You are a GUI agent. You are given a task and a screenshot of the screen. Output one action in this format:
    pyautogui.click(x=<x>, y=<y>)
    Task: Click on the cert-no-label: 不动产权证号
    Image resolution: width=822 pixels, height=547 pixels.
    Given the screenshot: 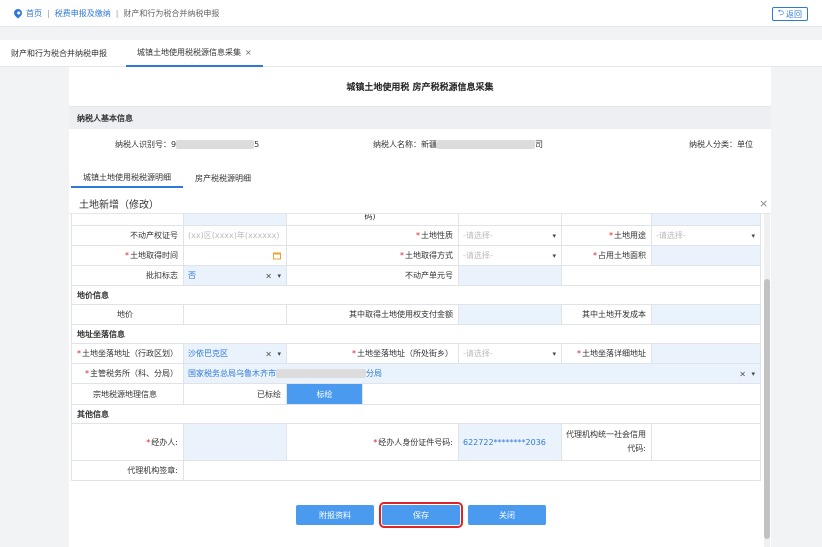 What is the action you would take?
    pyautogui.click(x=127, y=235)
    